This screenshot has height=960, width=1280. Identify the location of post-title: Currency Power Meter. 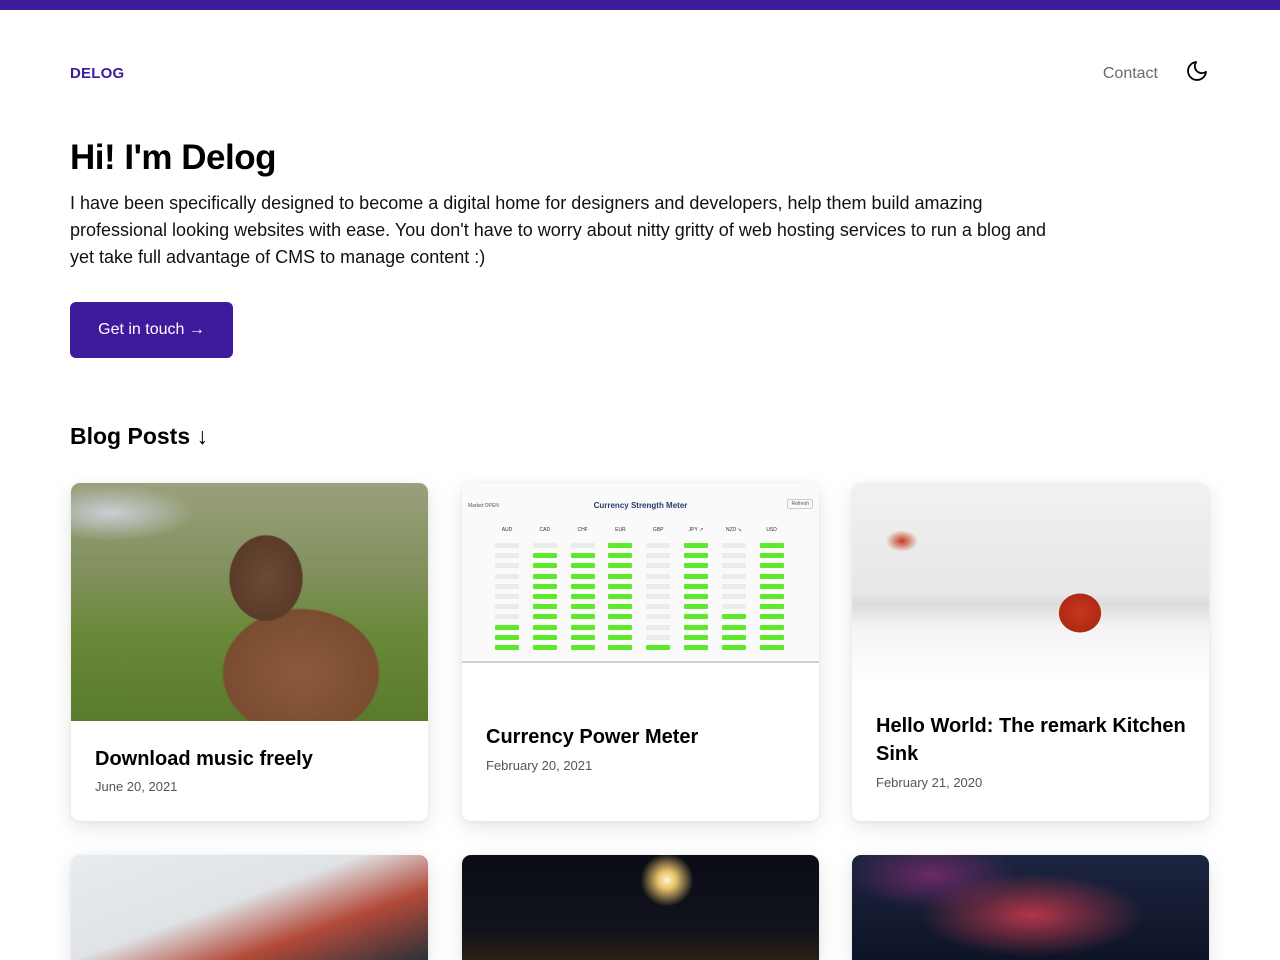
(641, 737).